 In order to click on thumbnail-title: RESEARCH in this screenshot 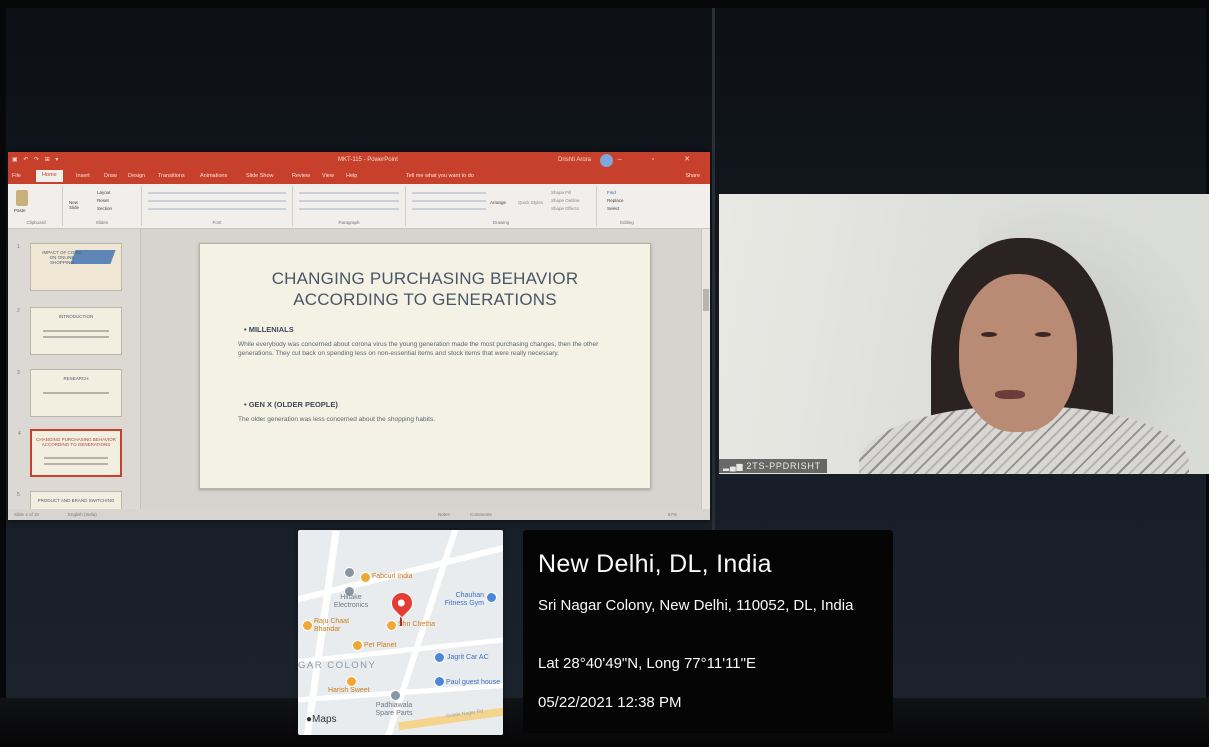, I will do `click(76, 378)`.